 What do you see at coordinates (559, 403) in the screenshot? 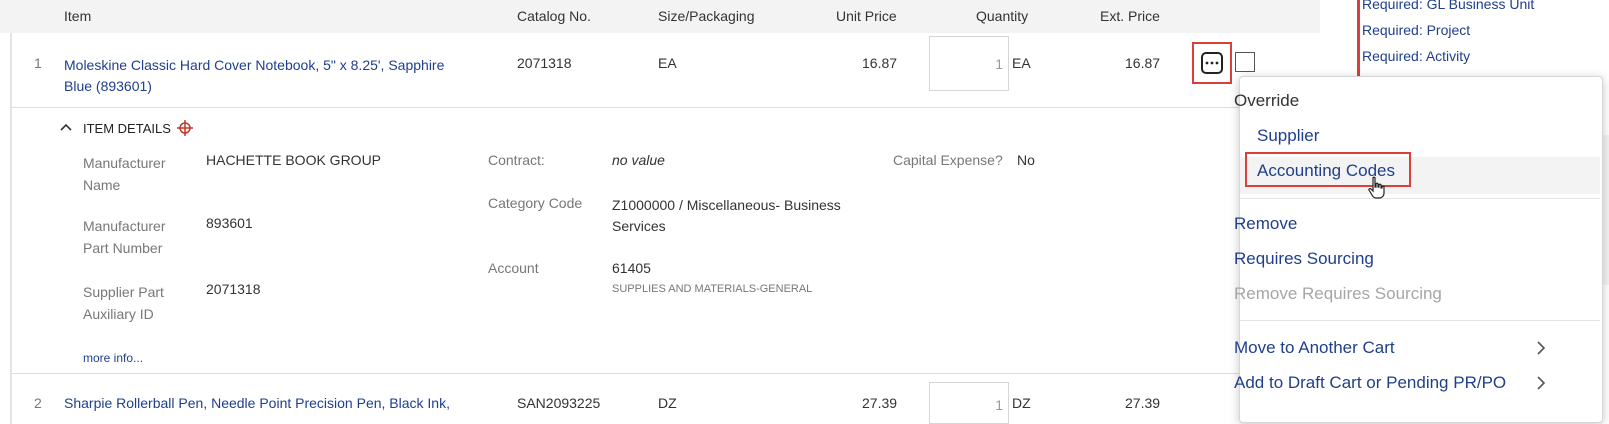
I see `catalog-number: SAN2093225` at bounding box center [559, 403].